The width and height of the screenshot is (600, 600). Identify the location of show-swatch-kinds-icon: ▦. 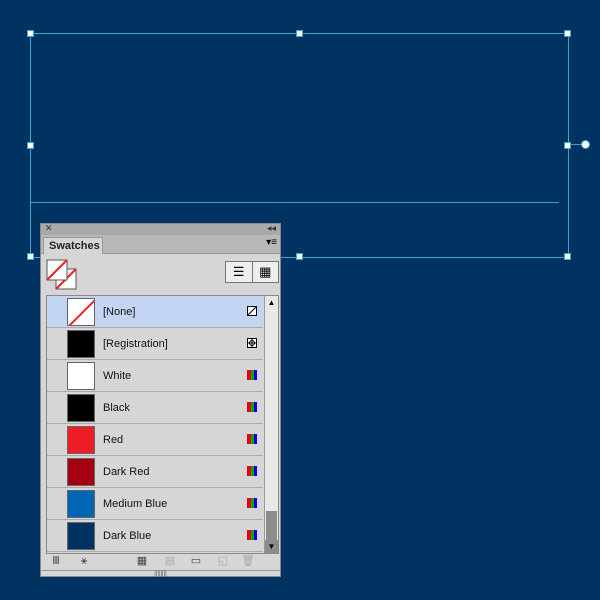
(142, 561).